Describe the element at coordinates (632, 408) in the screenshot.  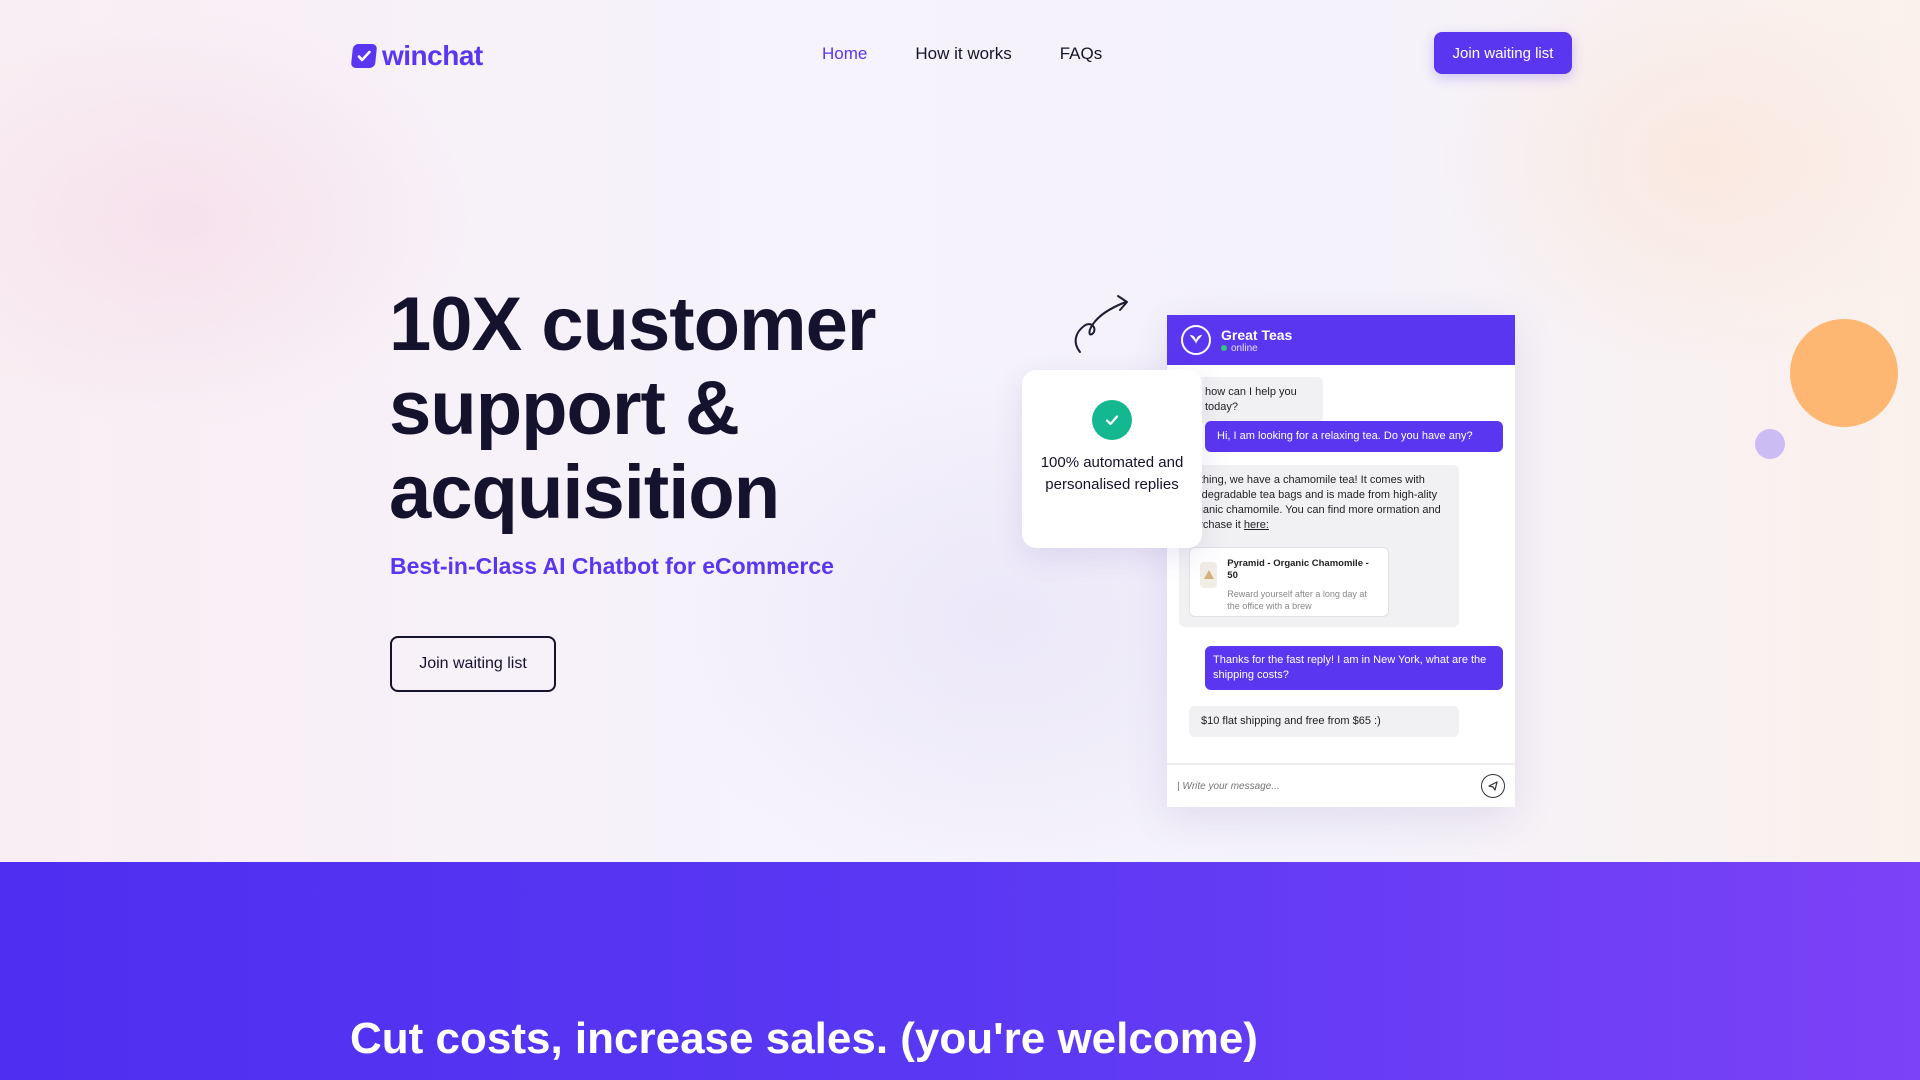
I see `hero-headline: 10X customer support & acquisition` at that location.